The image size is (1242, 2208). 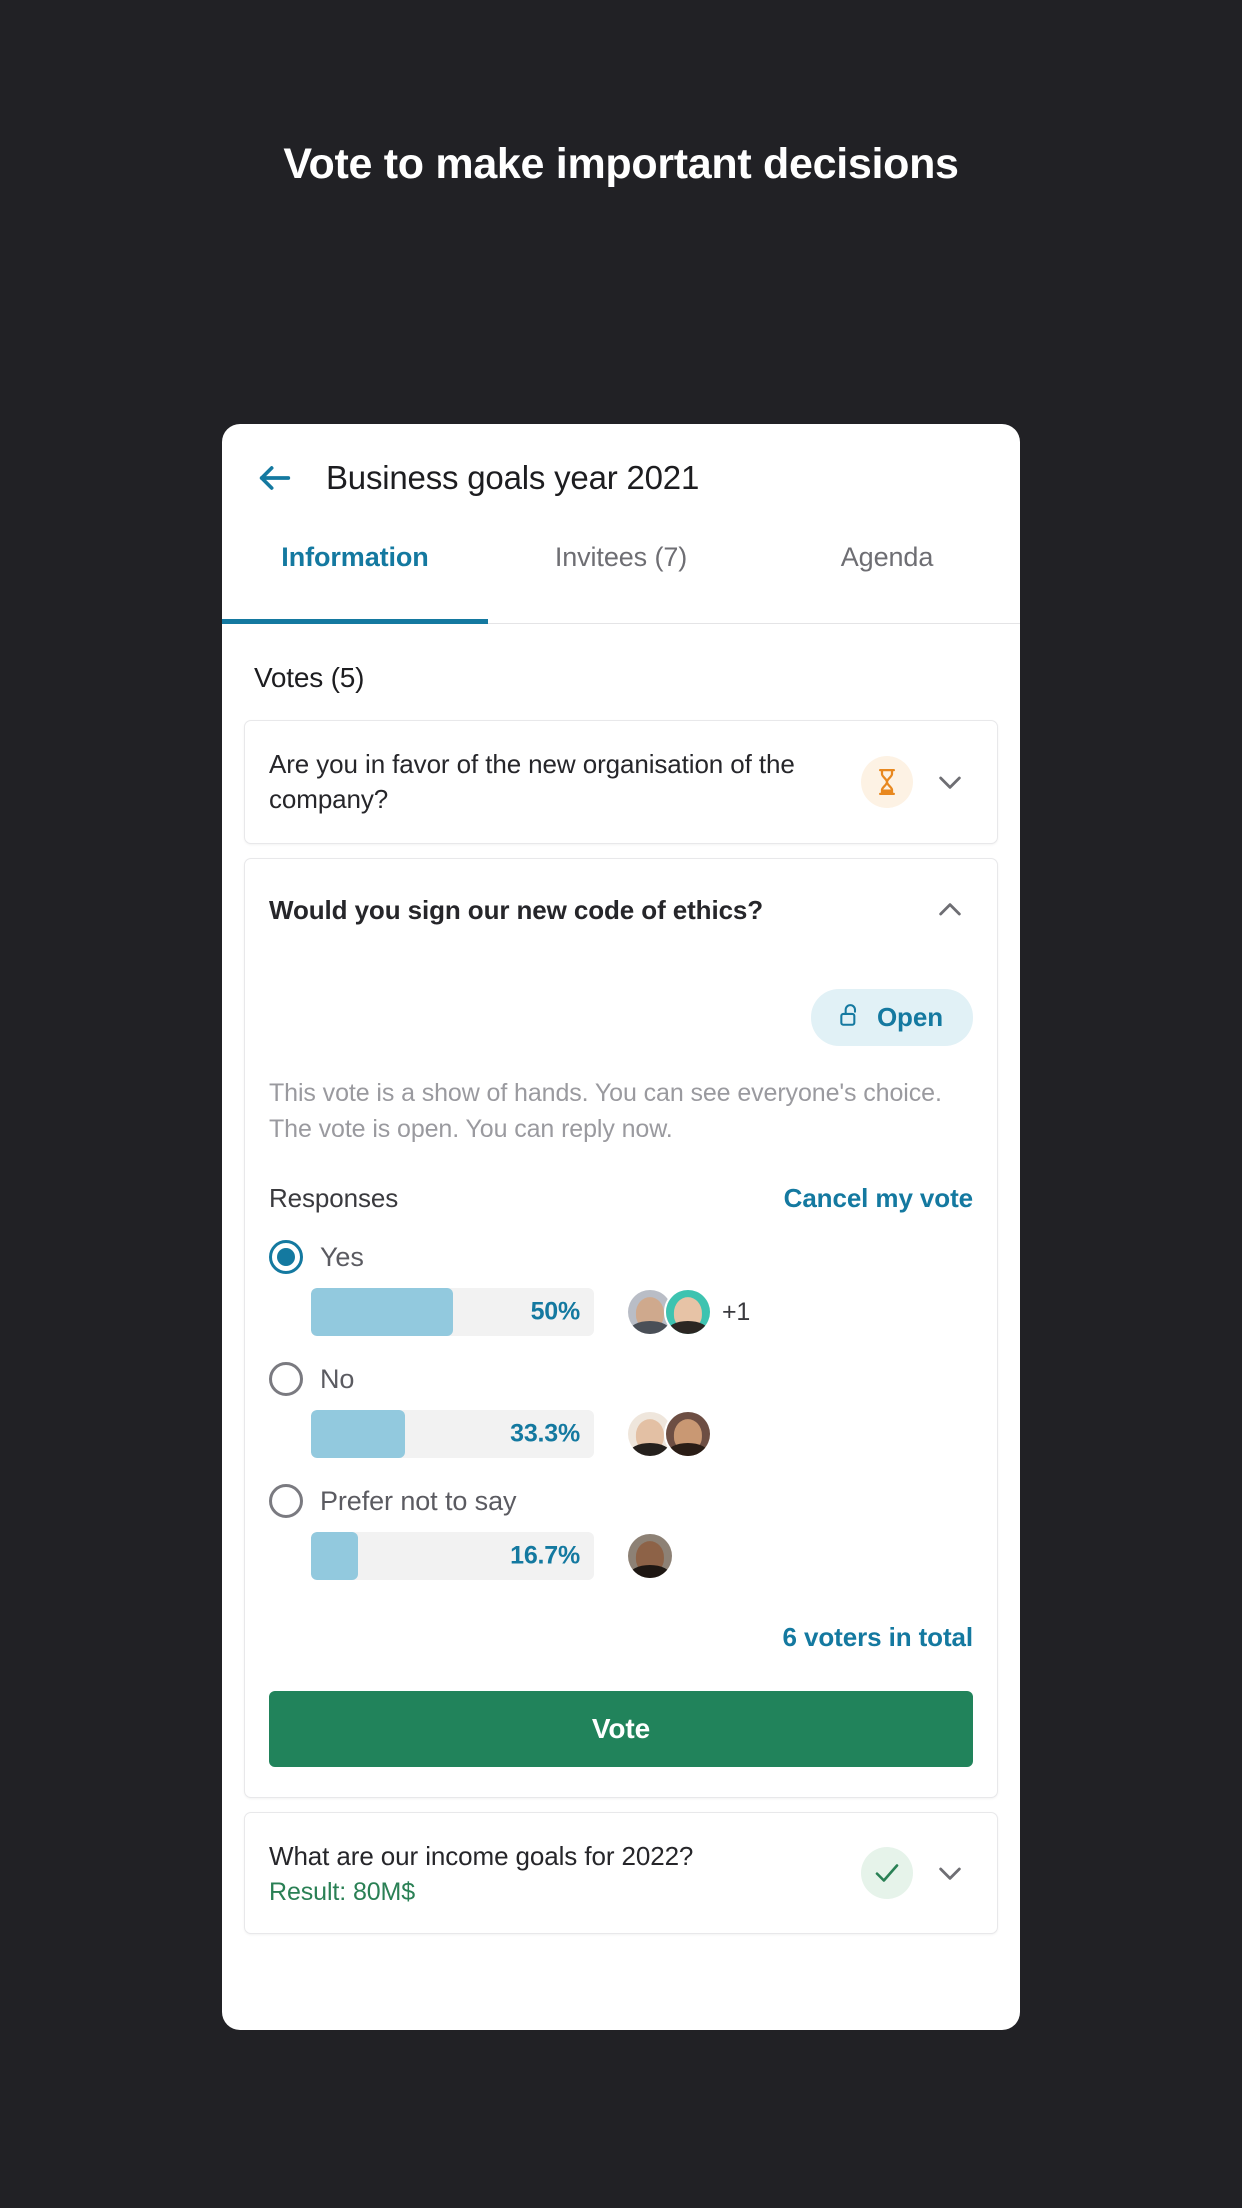 I want to click on progress-bar: 50%, so click(x=452, y=1312).